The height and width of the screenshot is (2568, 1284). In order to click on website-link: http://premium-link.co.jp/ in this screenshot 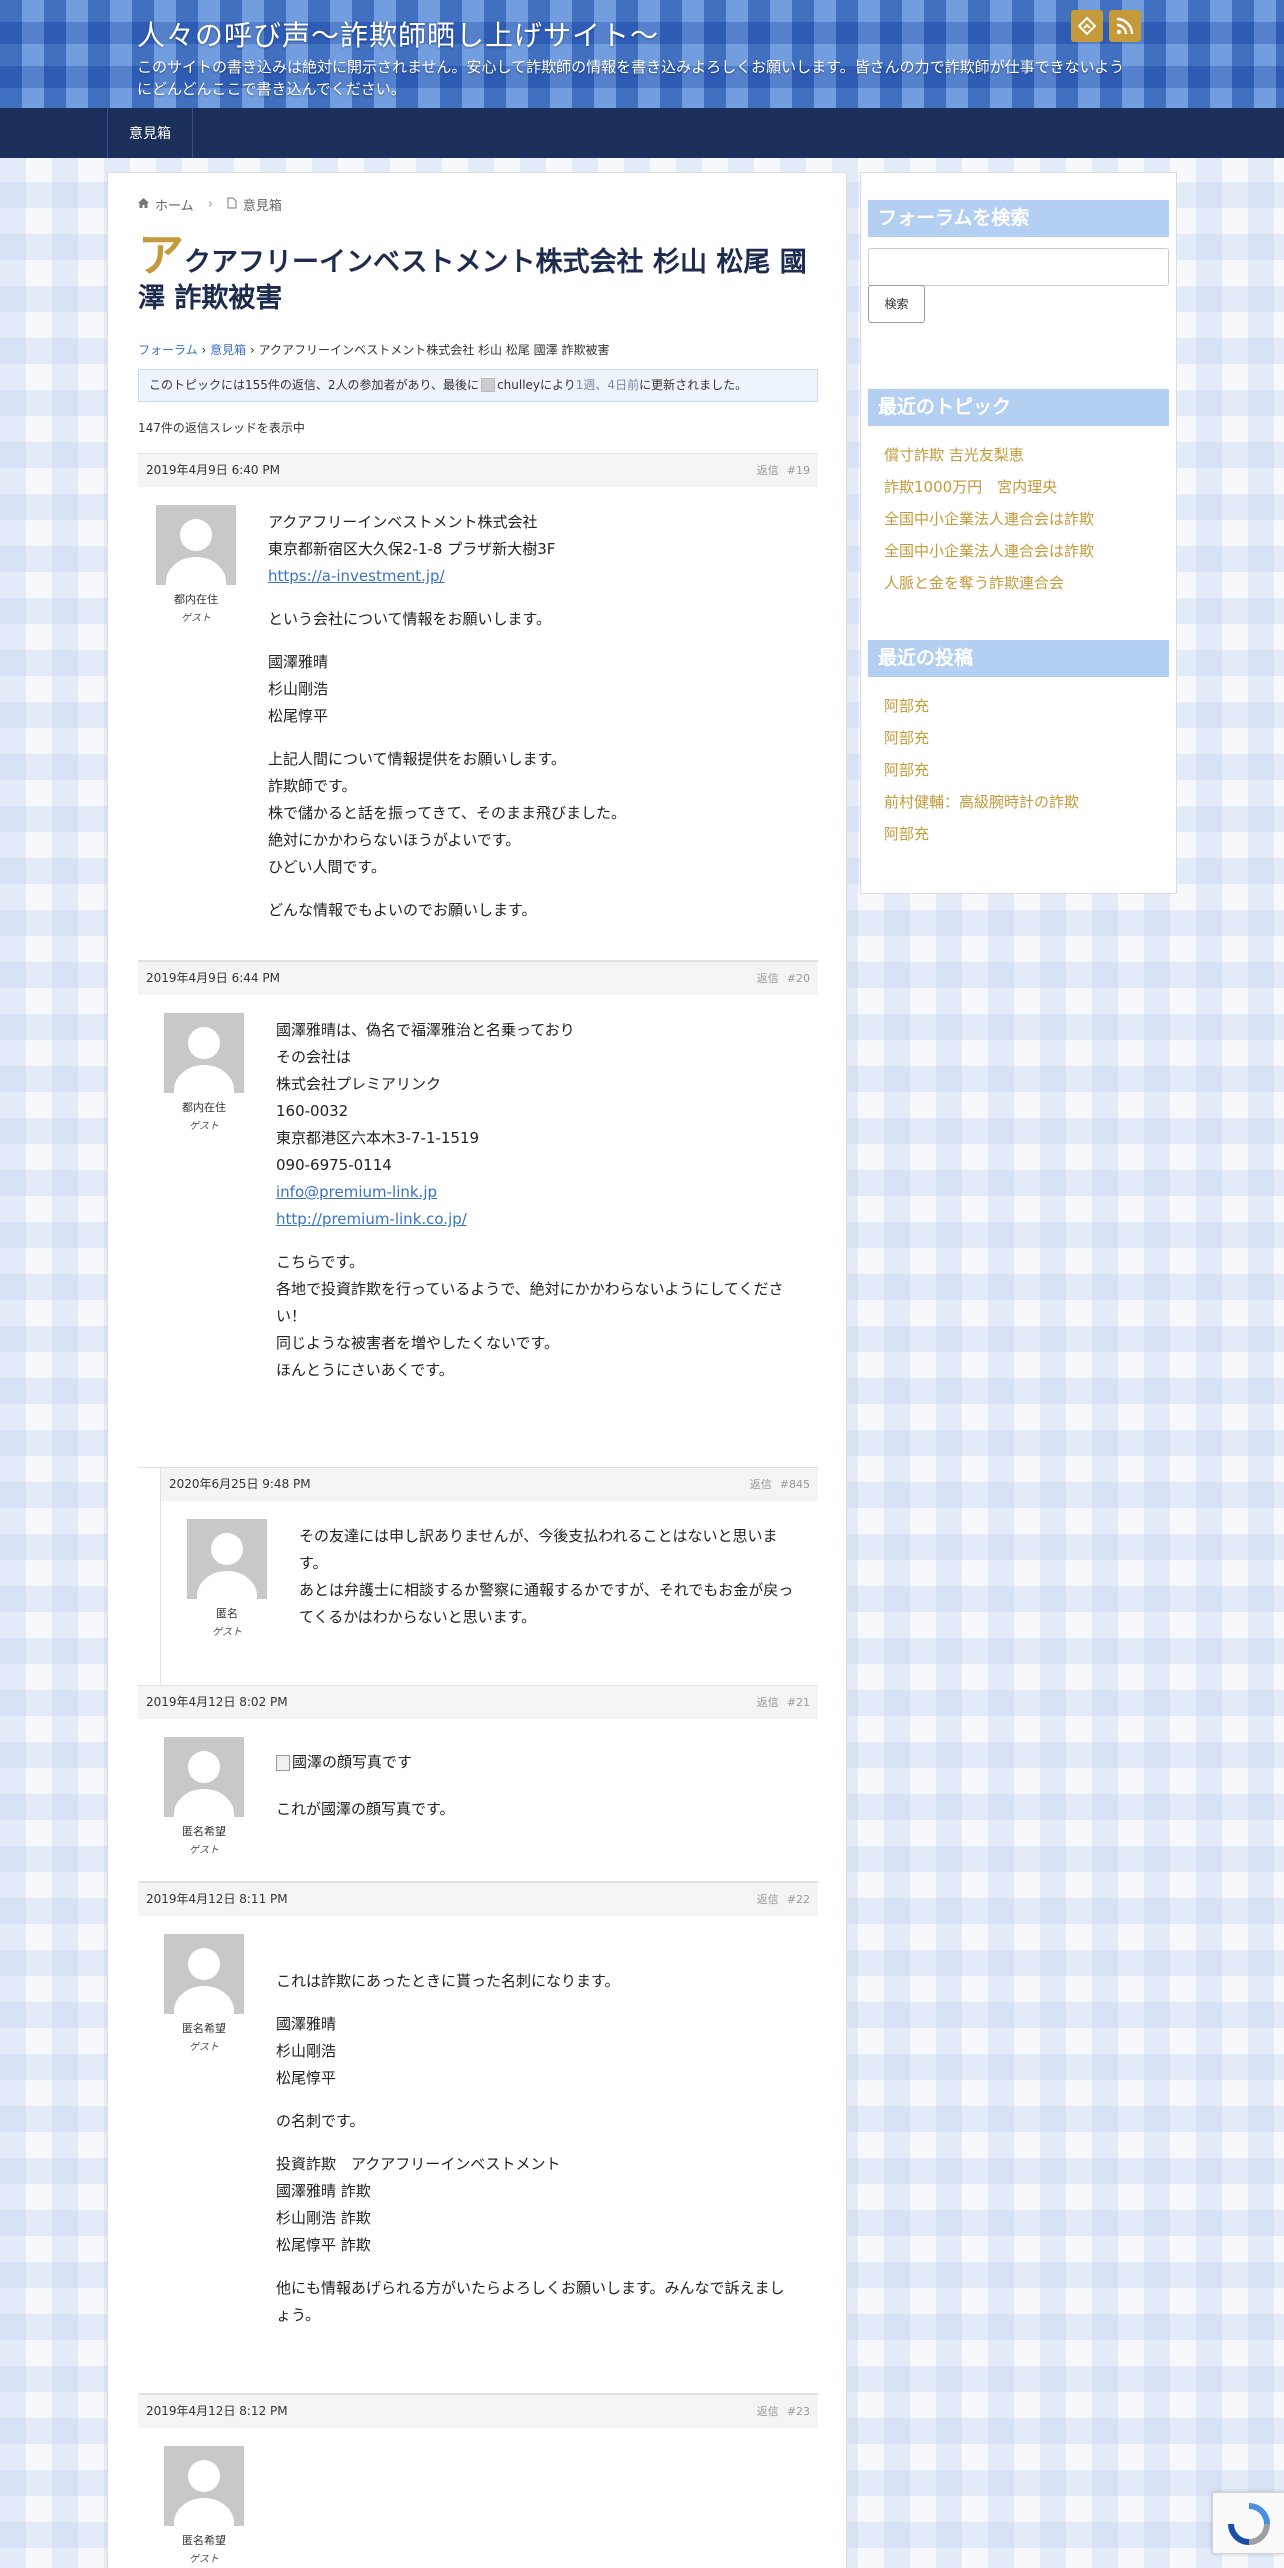, I will do `click(371, 1219)`.